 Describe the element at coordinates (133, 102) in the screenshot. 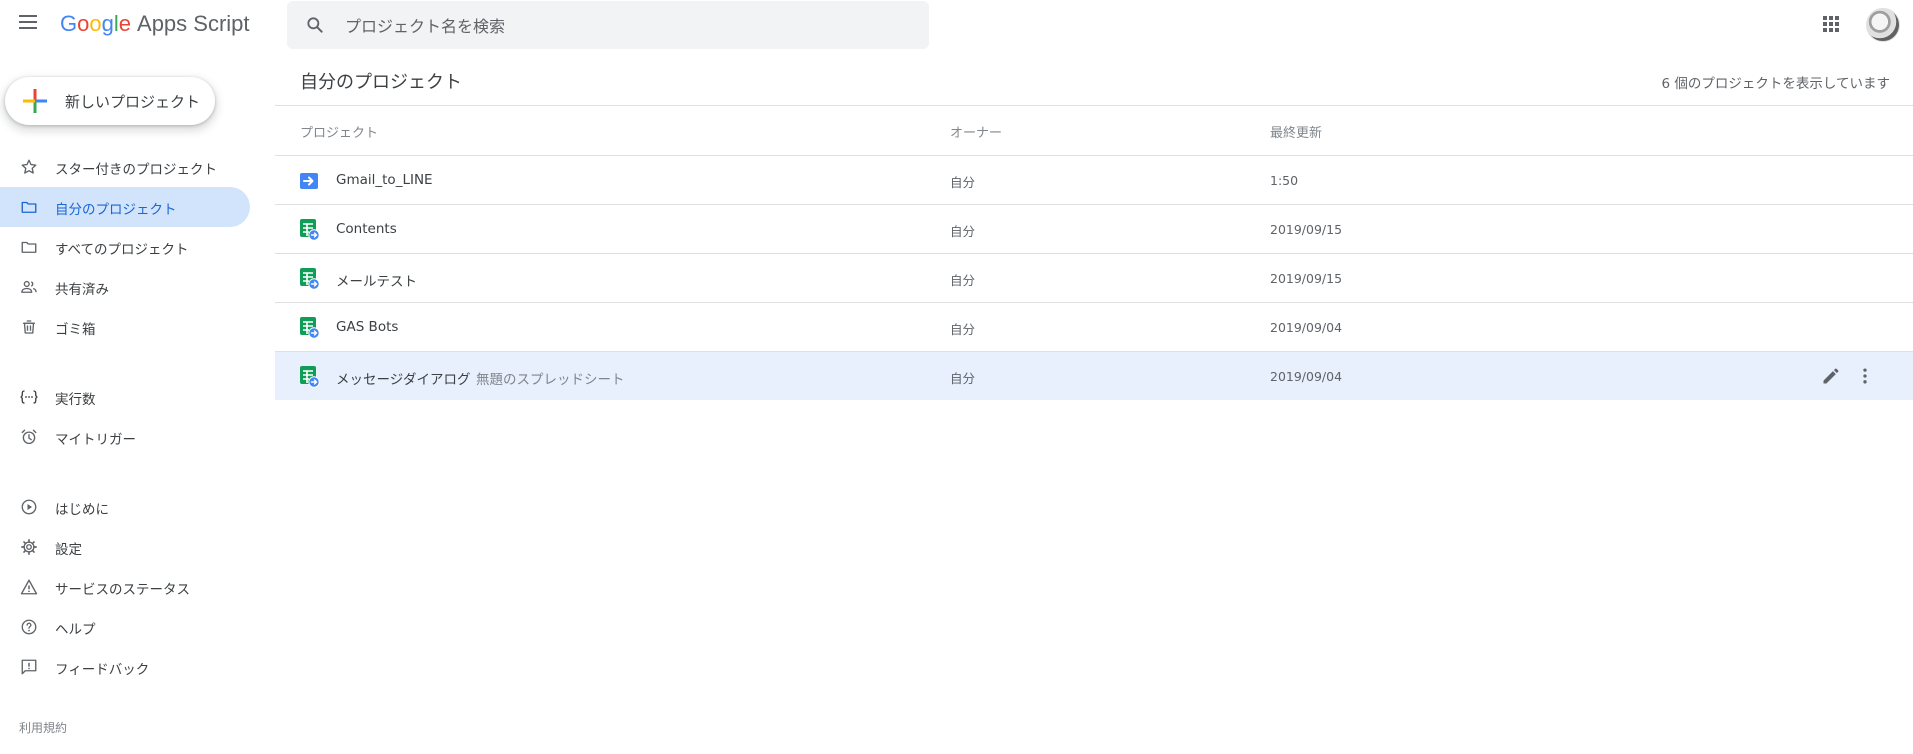

I see `new-project-label: 新しいプロジェクト` at that location.